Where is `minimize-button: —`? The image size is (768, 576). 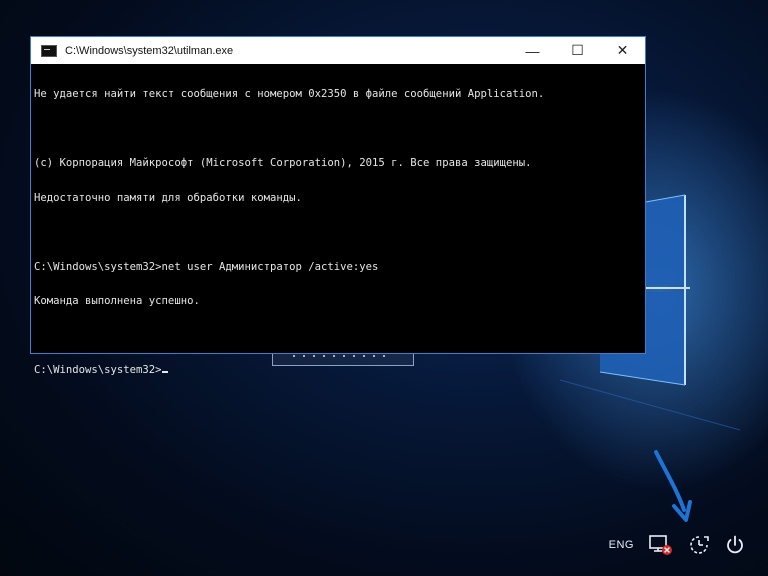
minimize-button: — is located at coordinates (532, 50).